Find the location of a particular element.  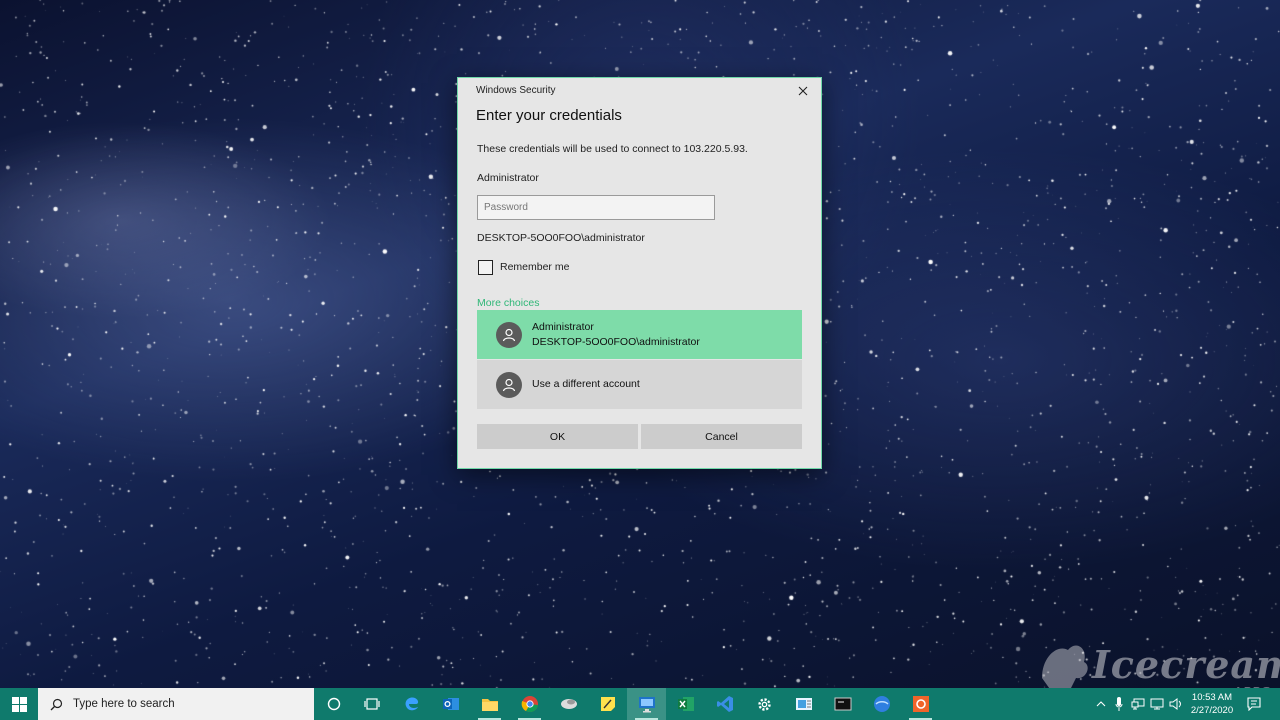

chevron-up-icon is located at coordinates (1101, 704).